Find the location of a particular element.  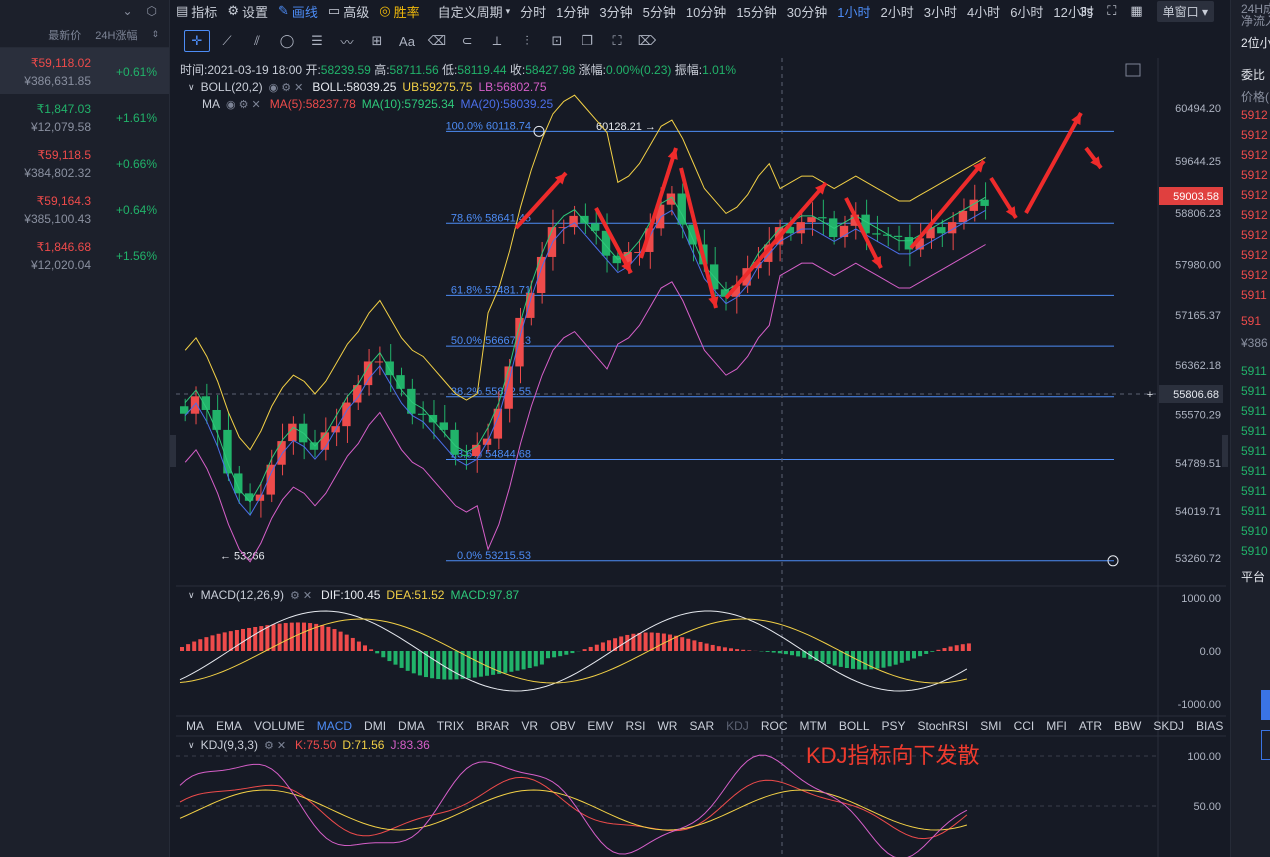

indicator-tab-rsi: RSI is located at coordinates (635, 726).